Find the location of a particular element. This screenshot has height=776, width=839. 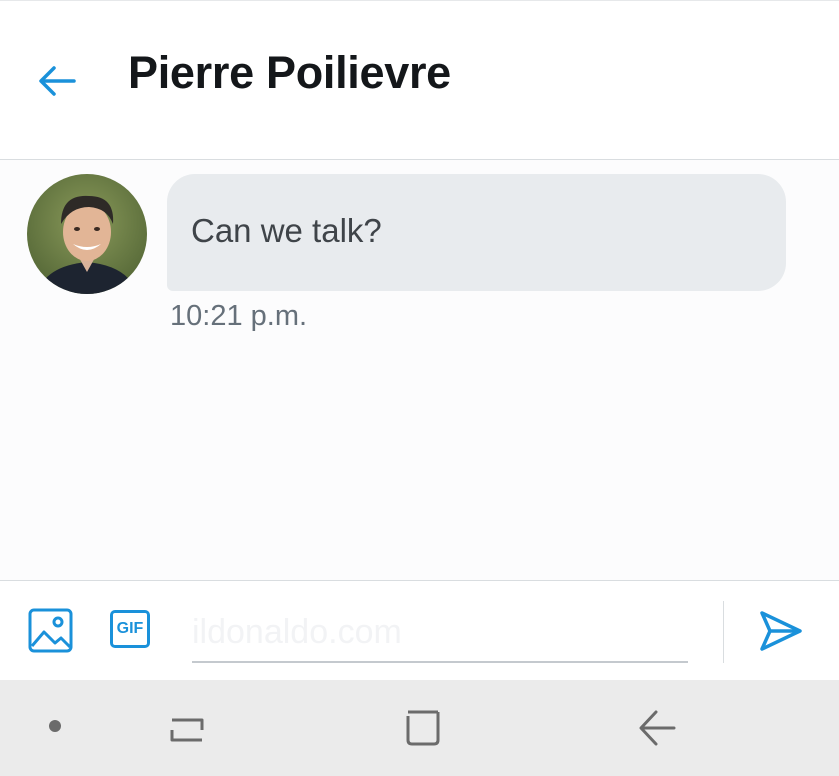

message-composer: GIF is located at coordinates (419, 630).